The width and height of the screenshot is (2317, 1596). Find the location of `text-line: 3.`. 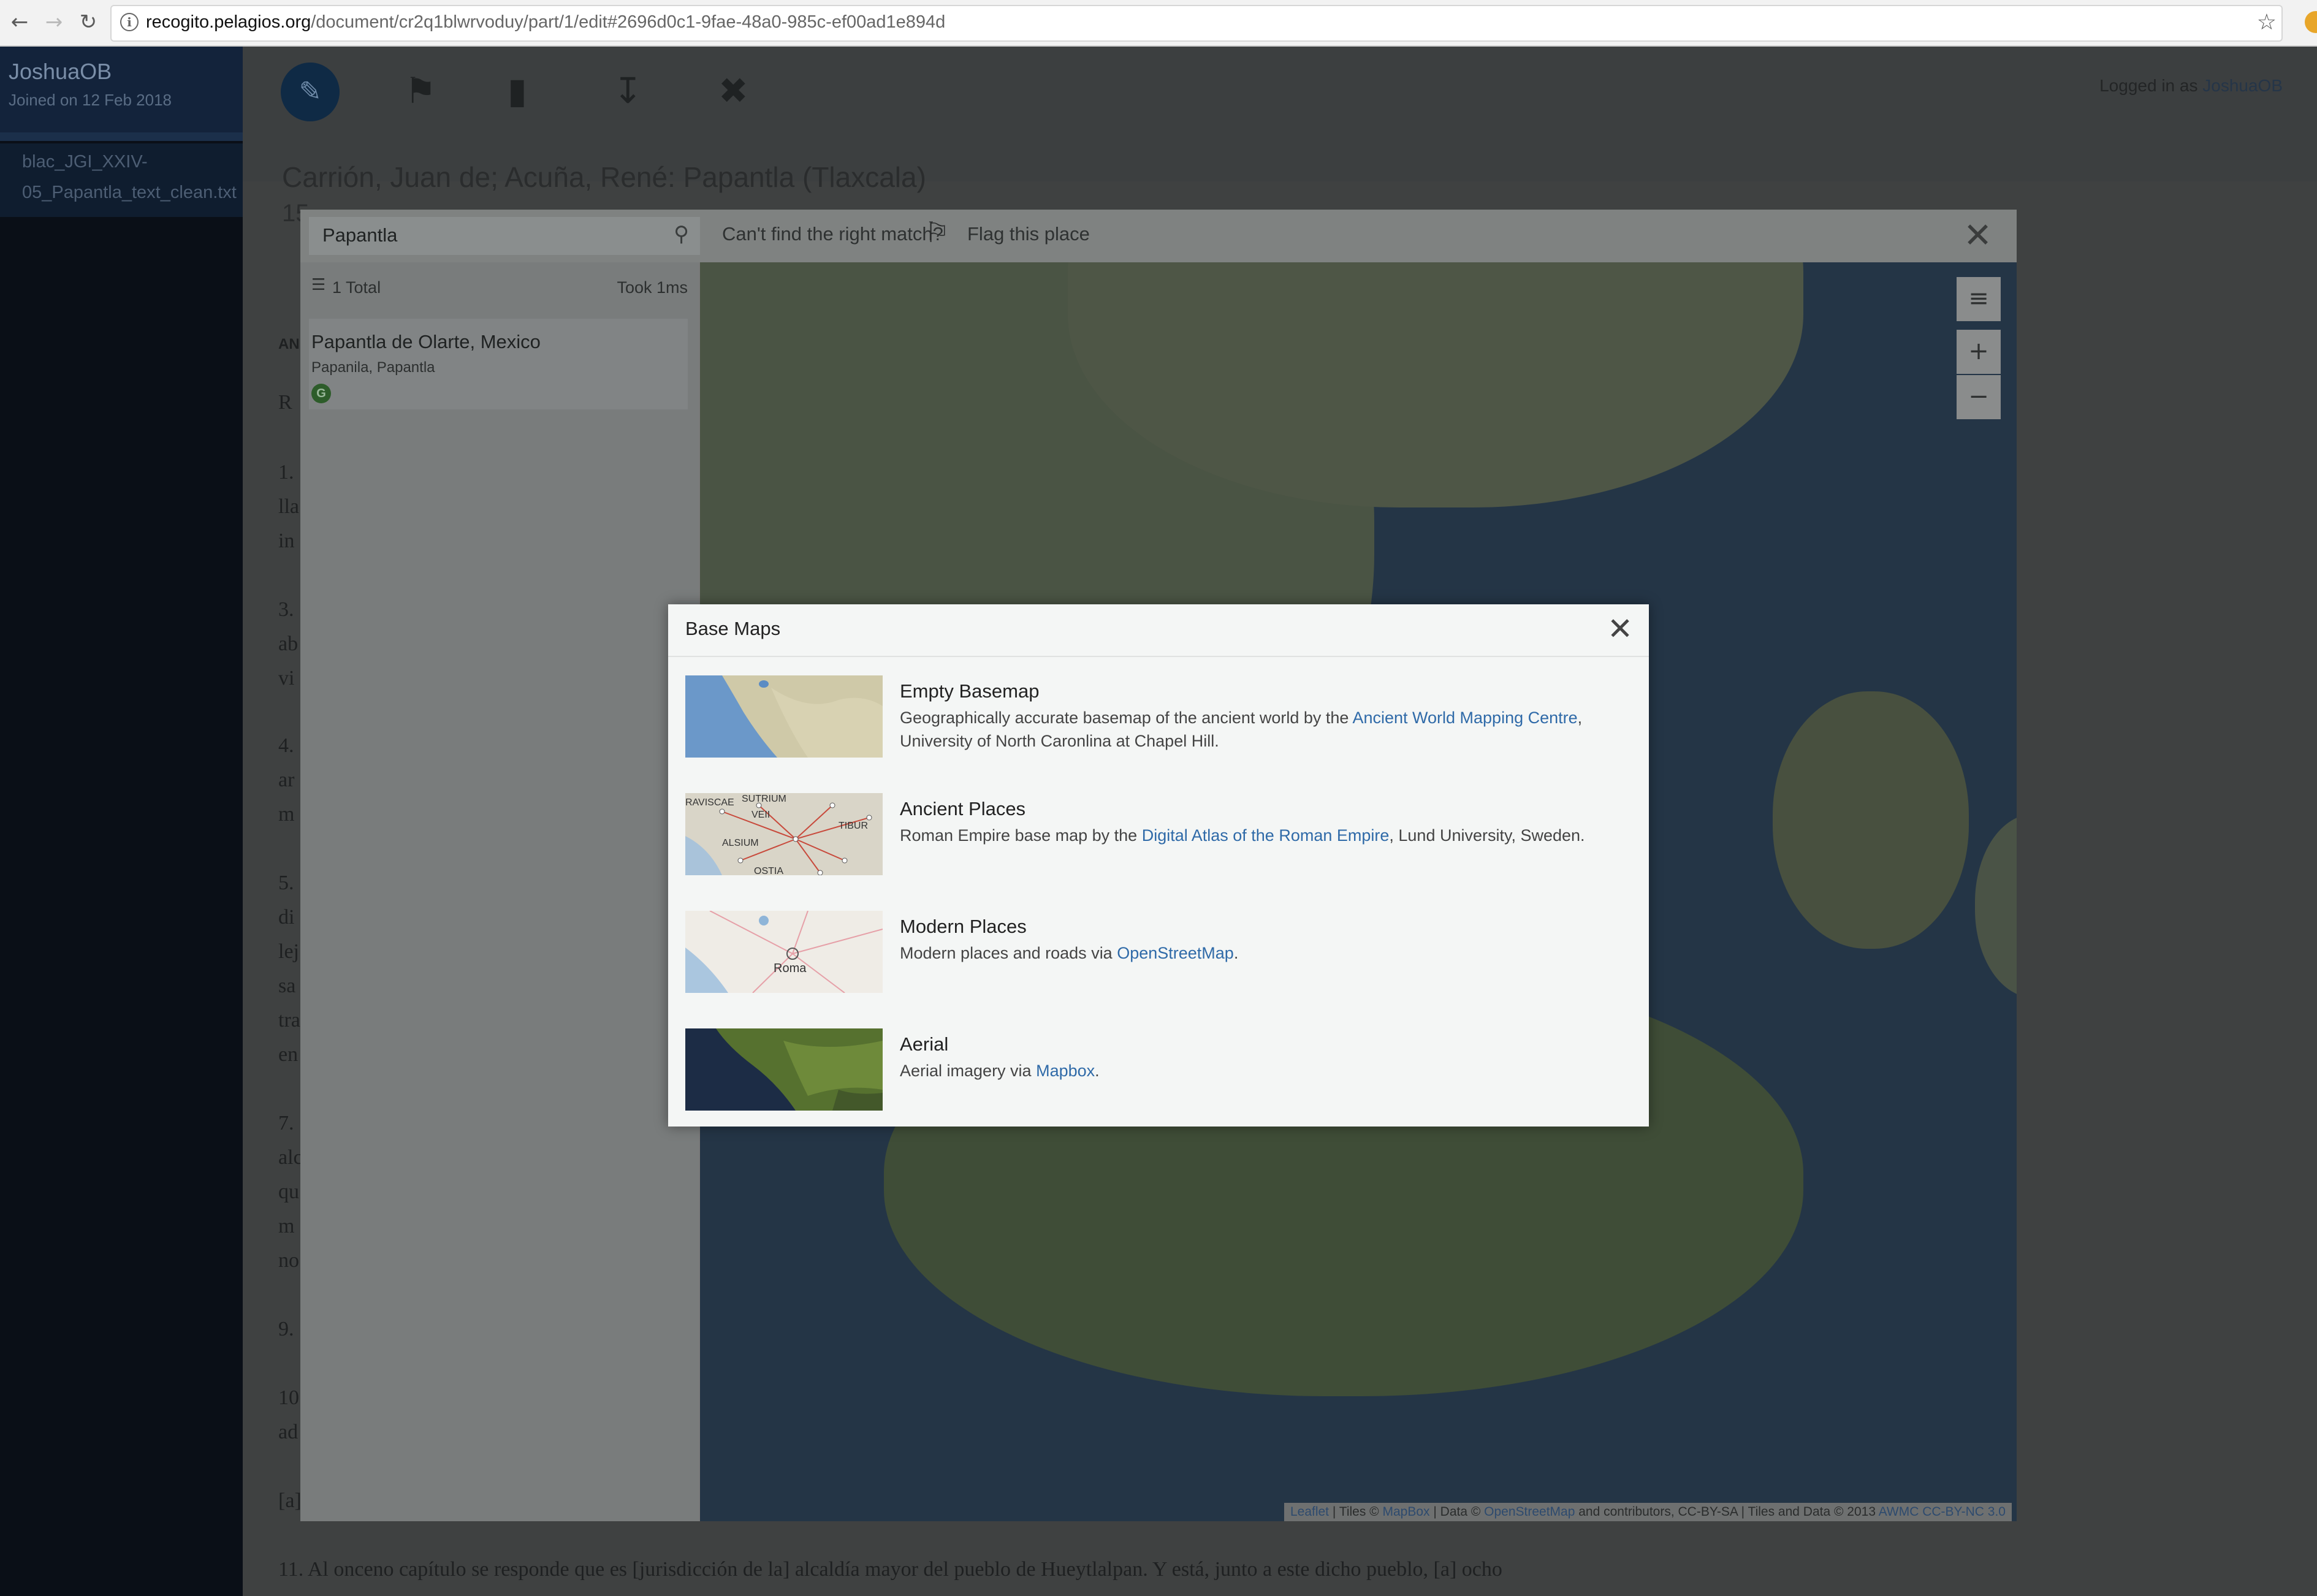

text-line: 3. is located at coordinates (286, 609).